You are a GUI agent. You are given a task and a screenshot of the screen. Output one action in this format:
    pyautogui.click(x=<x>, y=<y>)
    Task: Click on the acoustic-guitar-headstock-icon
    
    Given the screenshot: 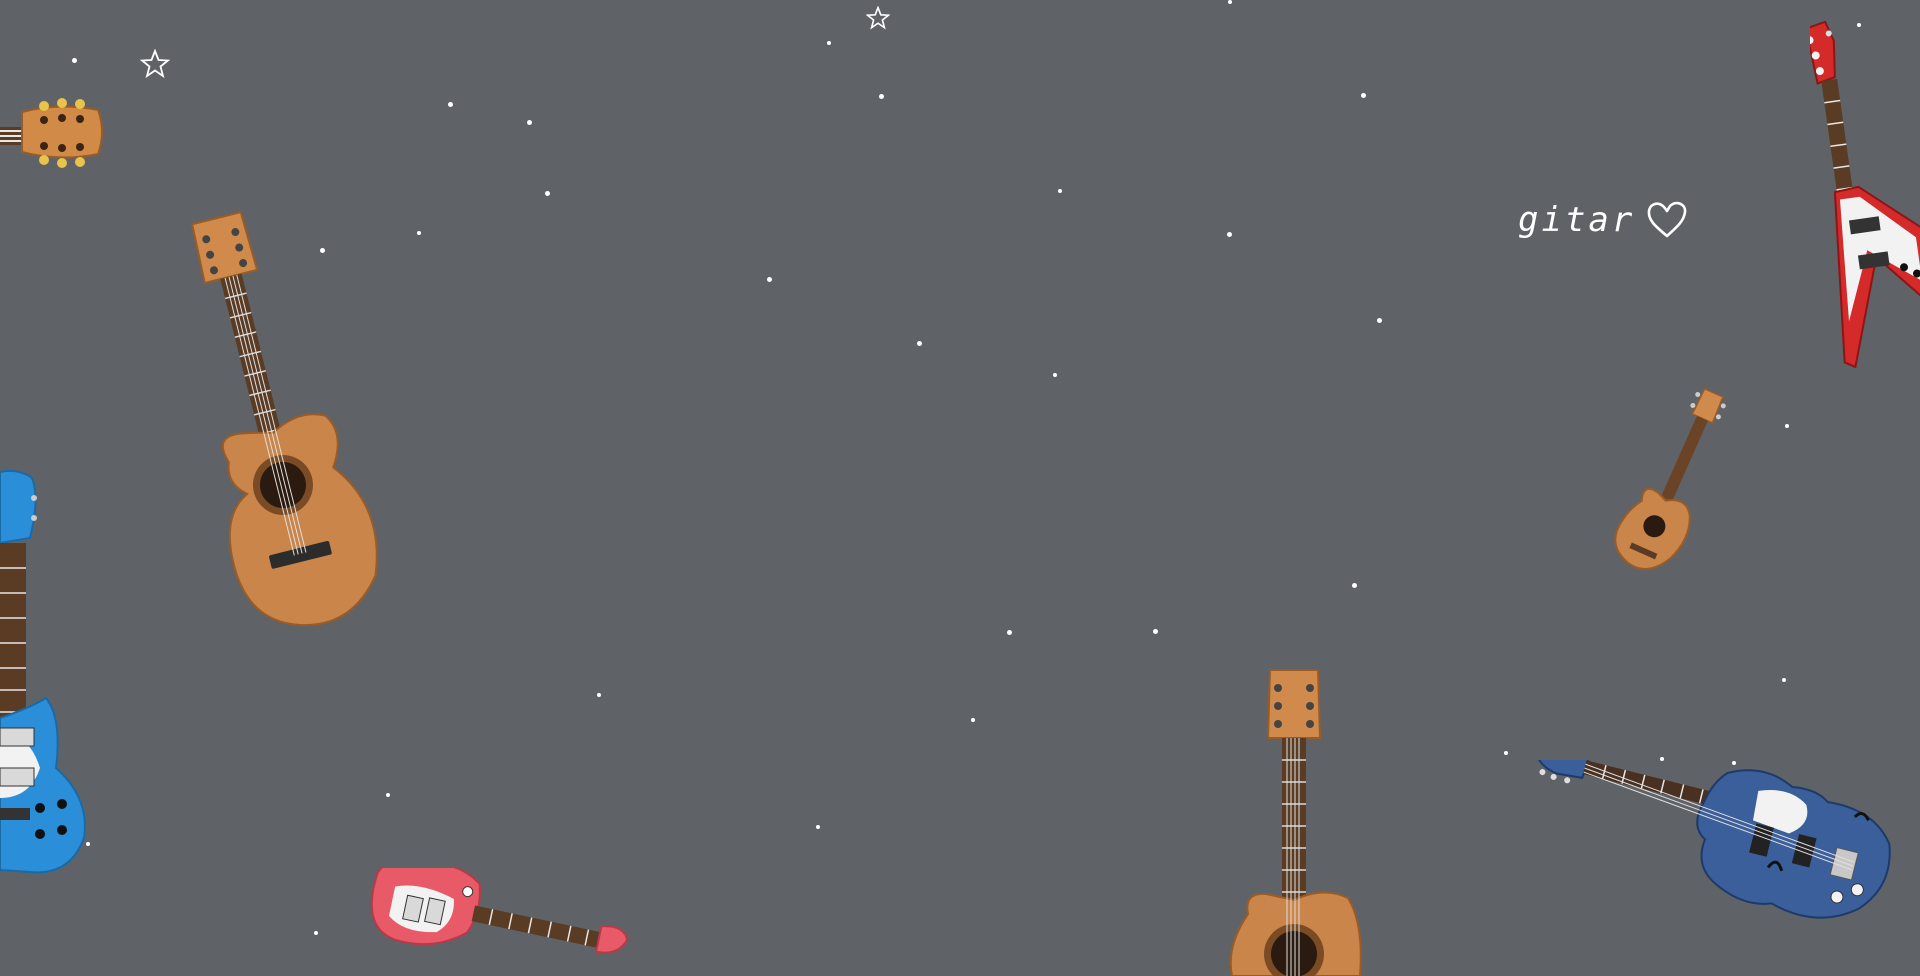 What is the action you would take?
    pyautogui.click(x=51, y=133)
    